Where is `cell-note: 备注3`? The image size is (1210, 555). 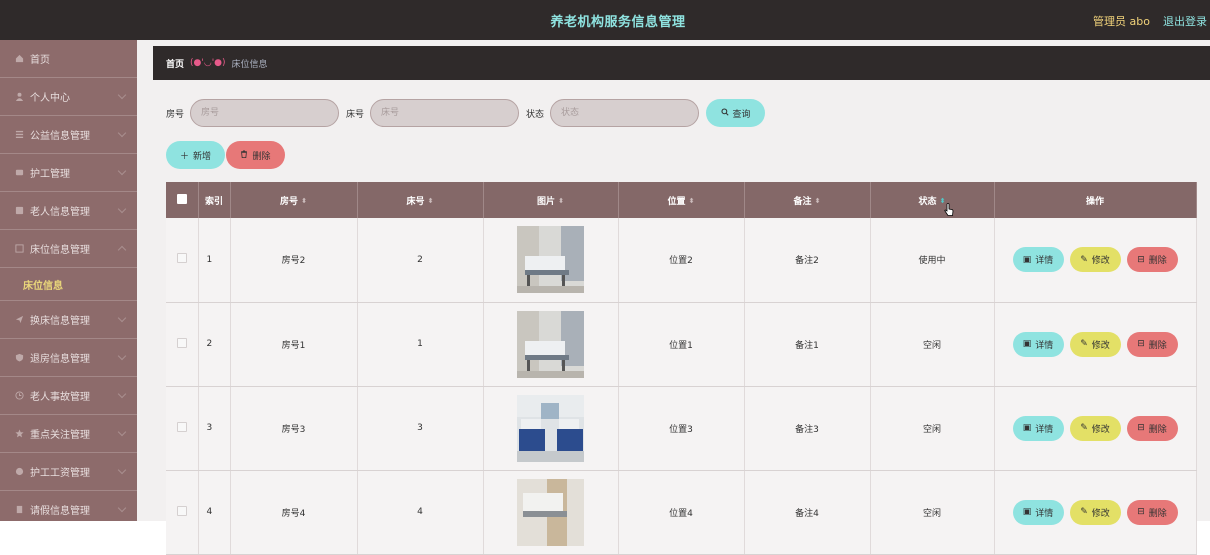
cell-note: 备注3 is located at coordinates (807, 428).